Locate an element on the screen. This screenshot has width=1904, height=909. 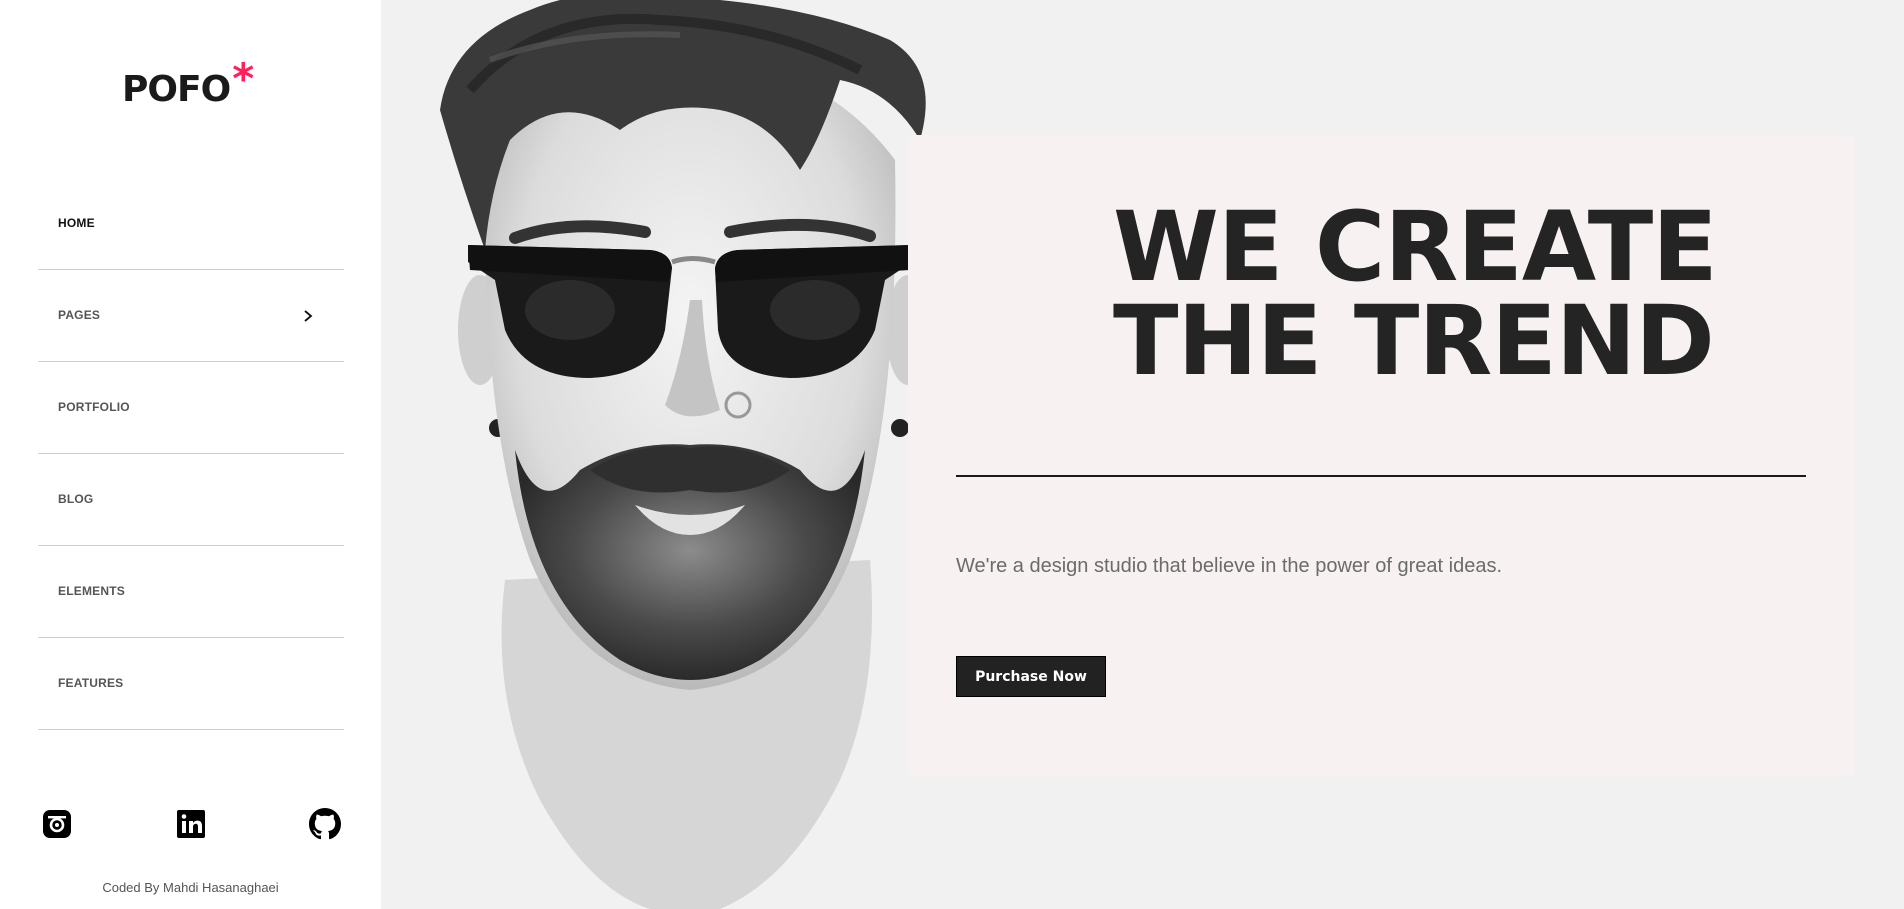
divider is located at coordinates (1381, 476).